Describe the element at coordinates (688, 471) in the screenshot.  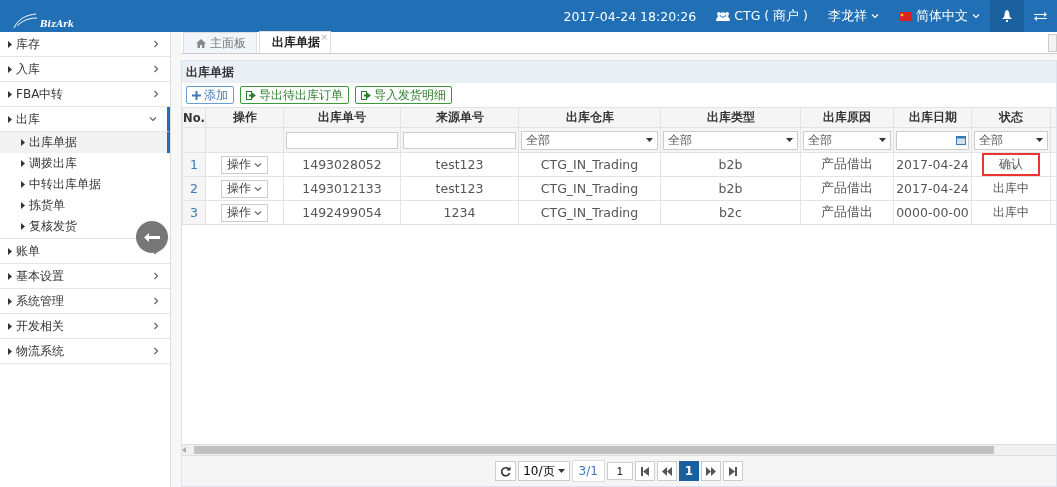
I see `page-button: 1` at that location.